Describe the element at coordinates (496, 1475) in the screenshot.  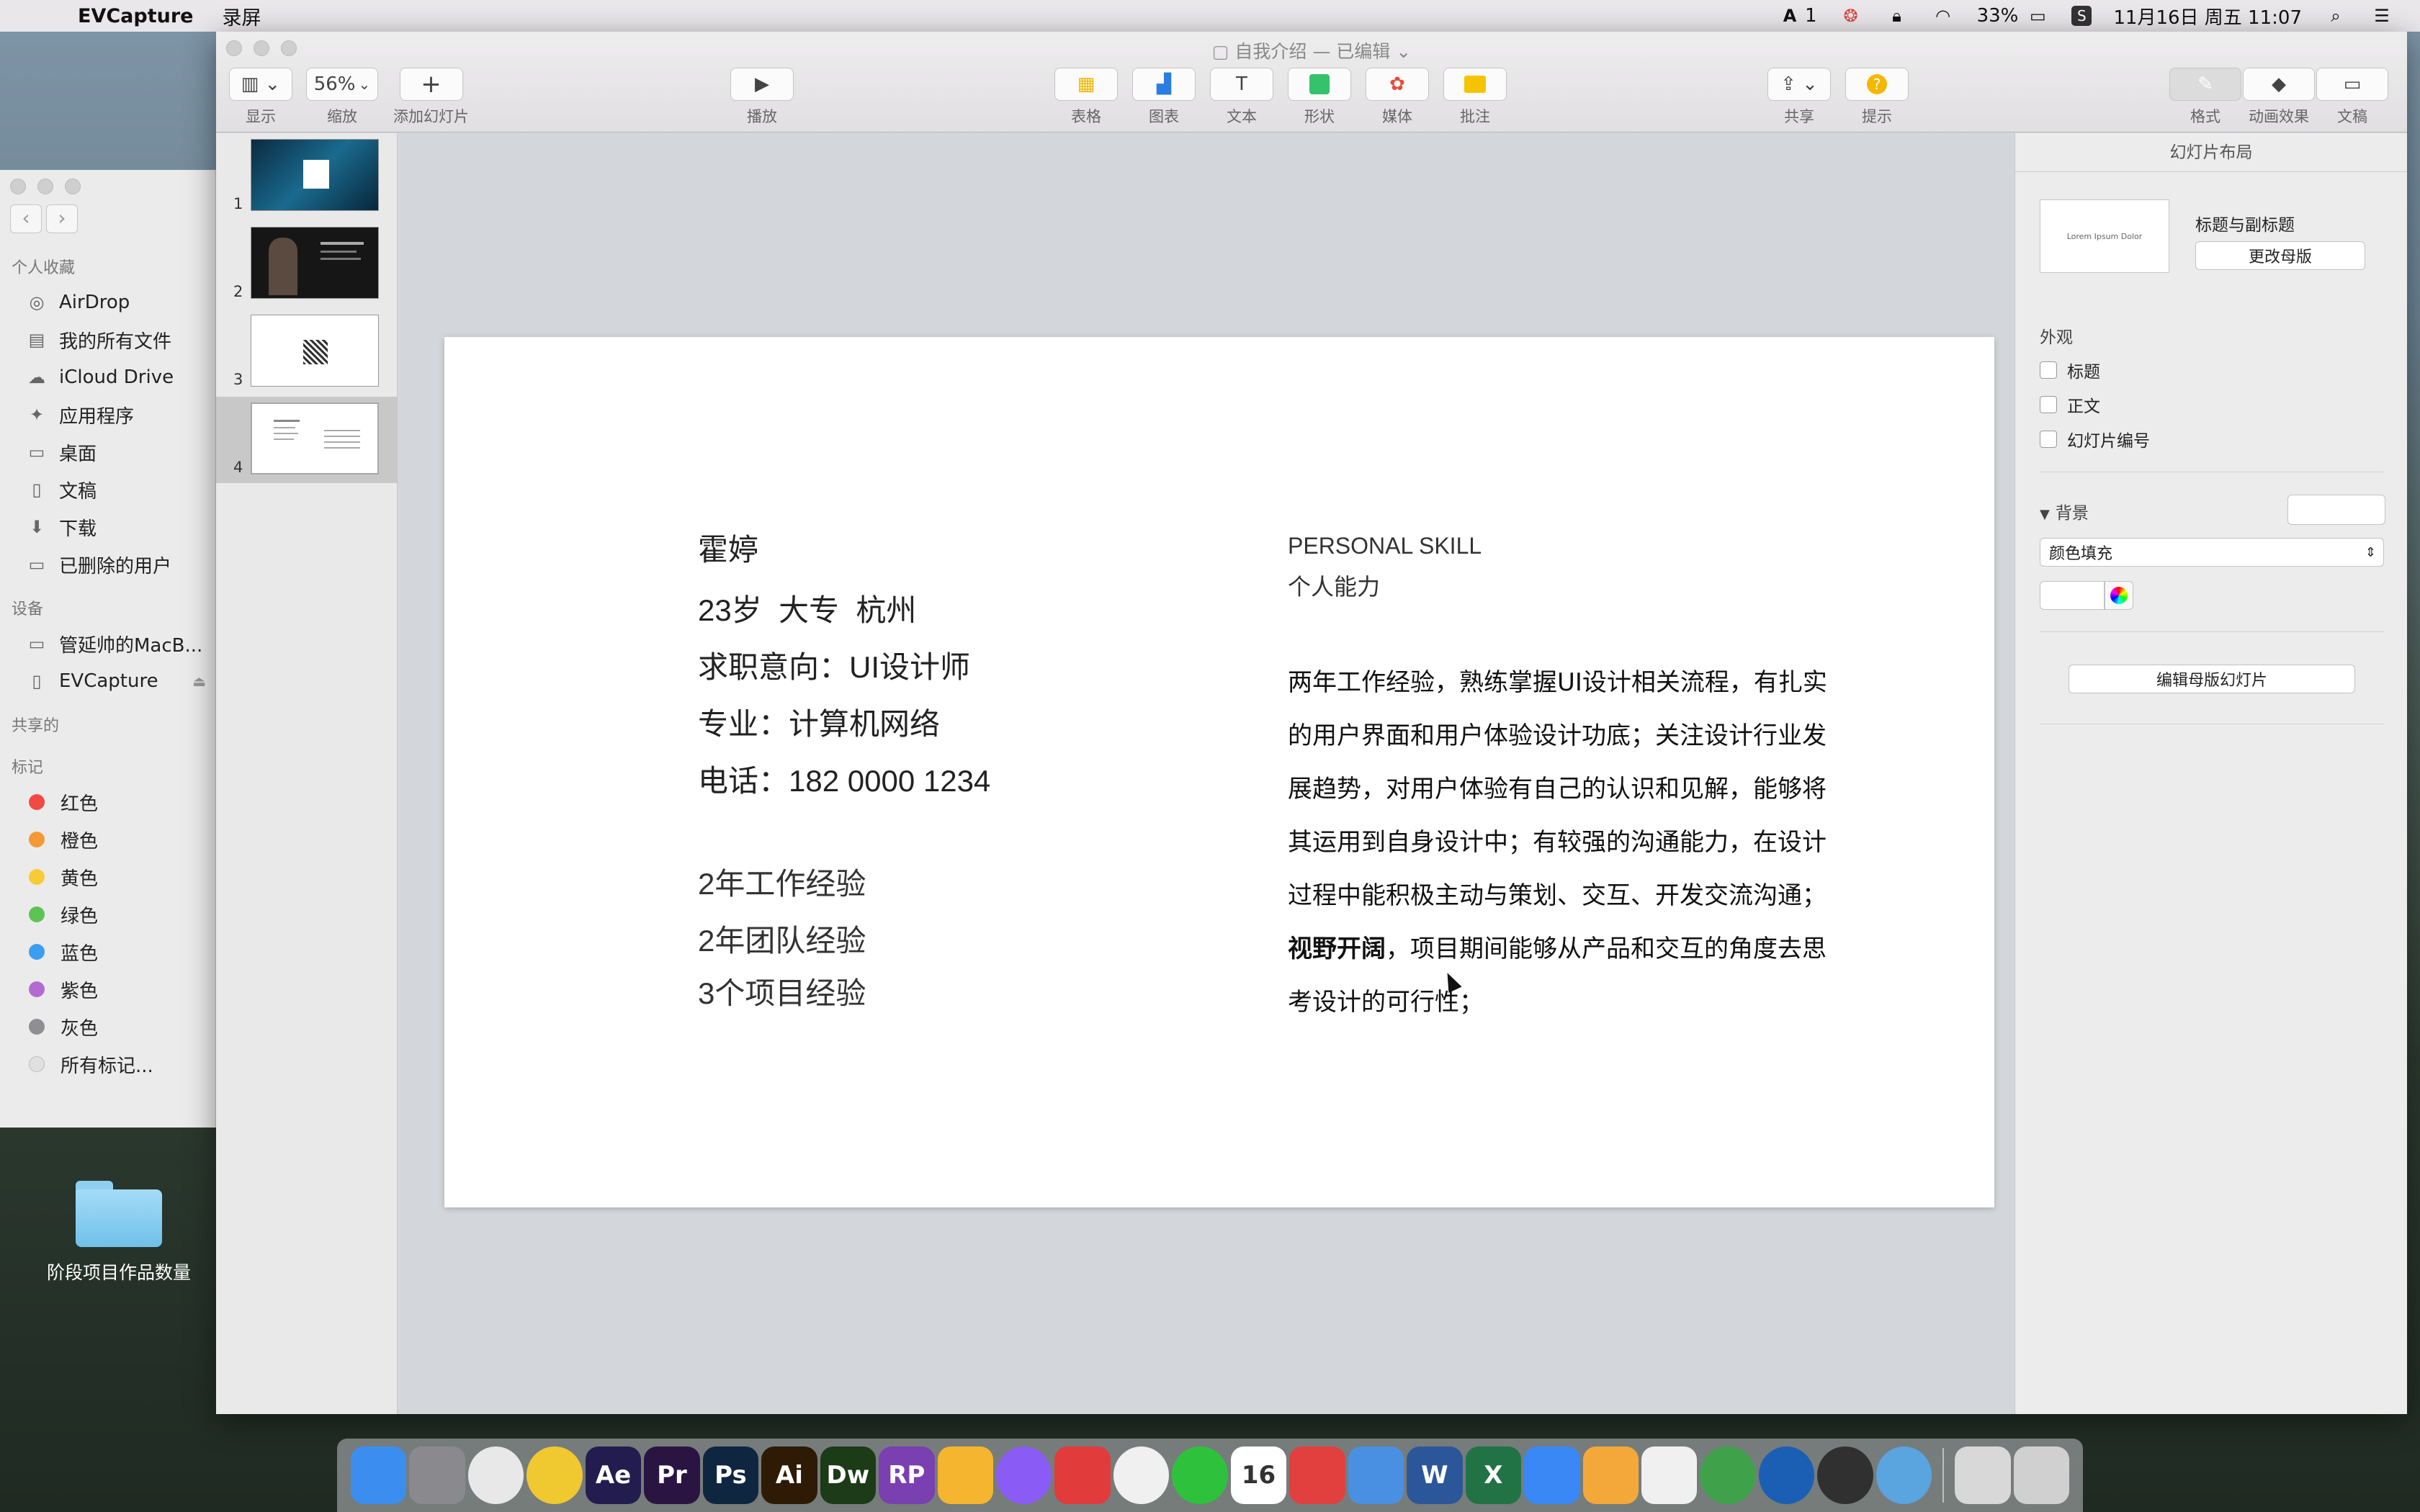
I see `chrome-icon` at that location.